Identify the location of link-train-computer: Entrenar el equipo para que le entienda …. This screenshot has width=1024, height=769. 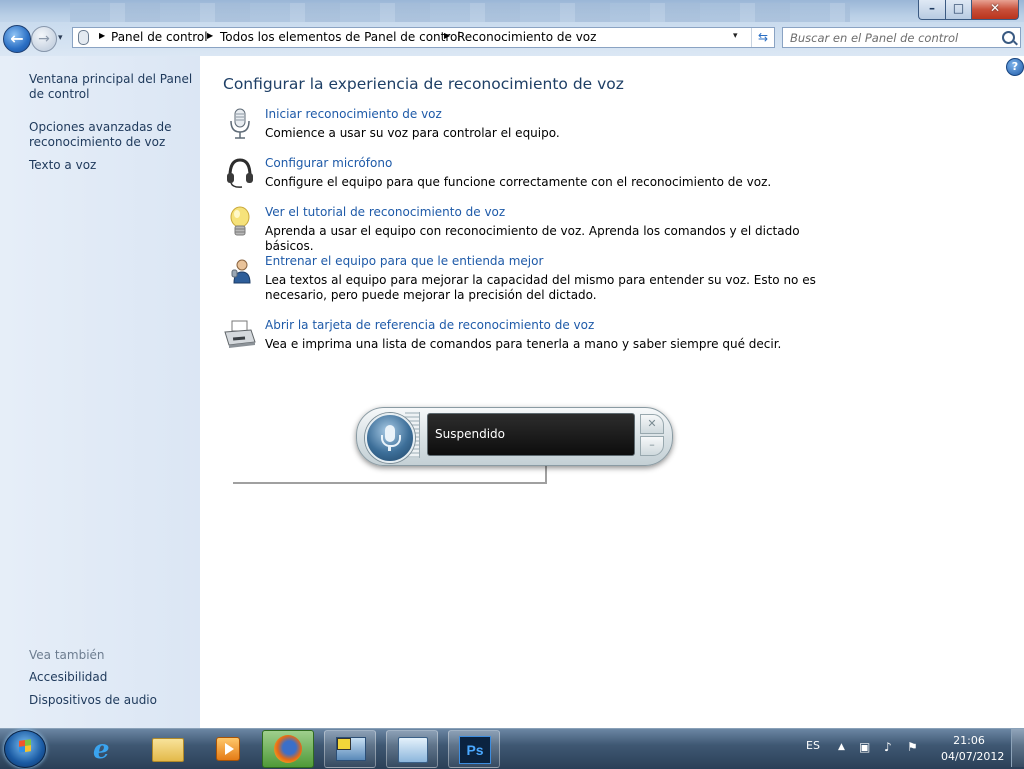
(404, 261).